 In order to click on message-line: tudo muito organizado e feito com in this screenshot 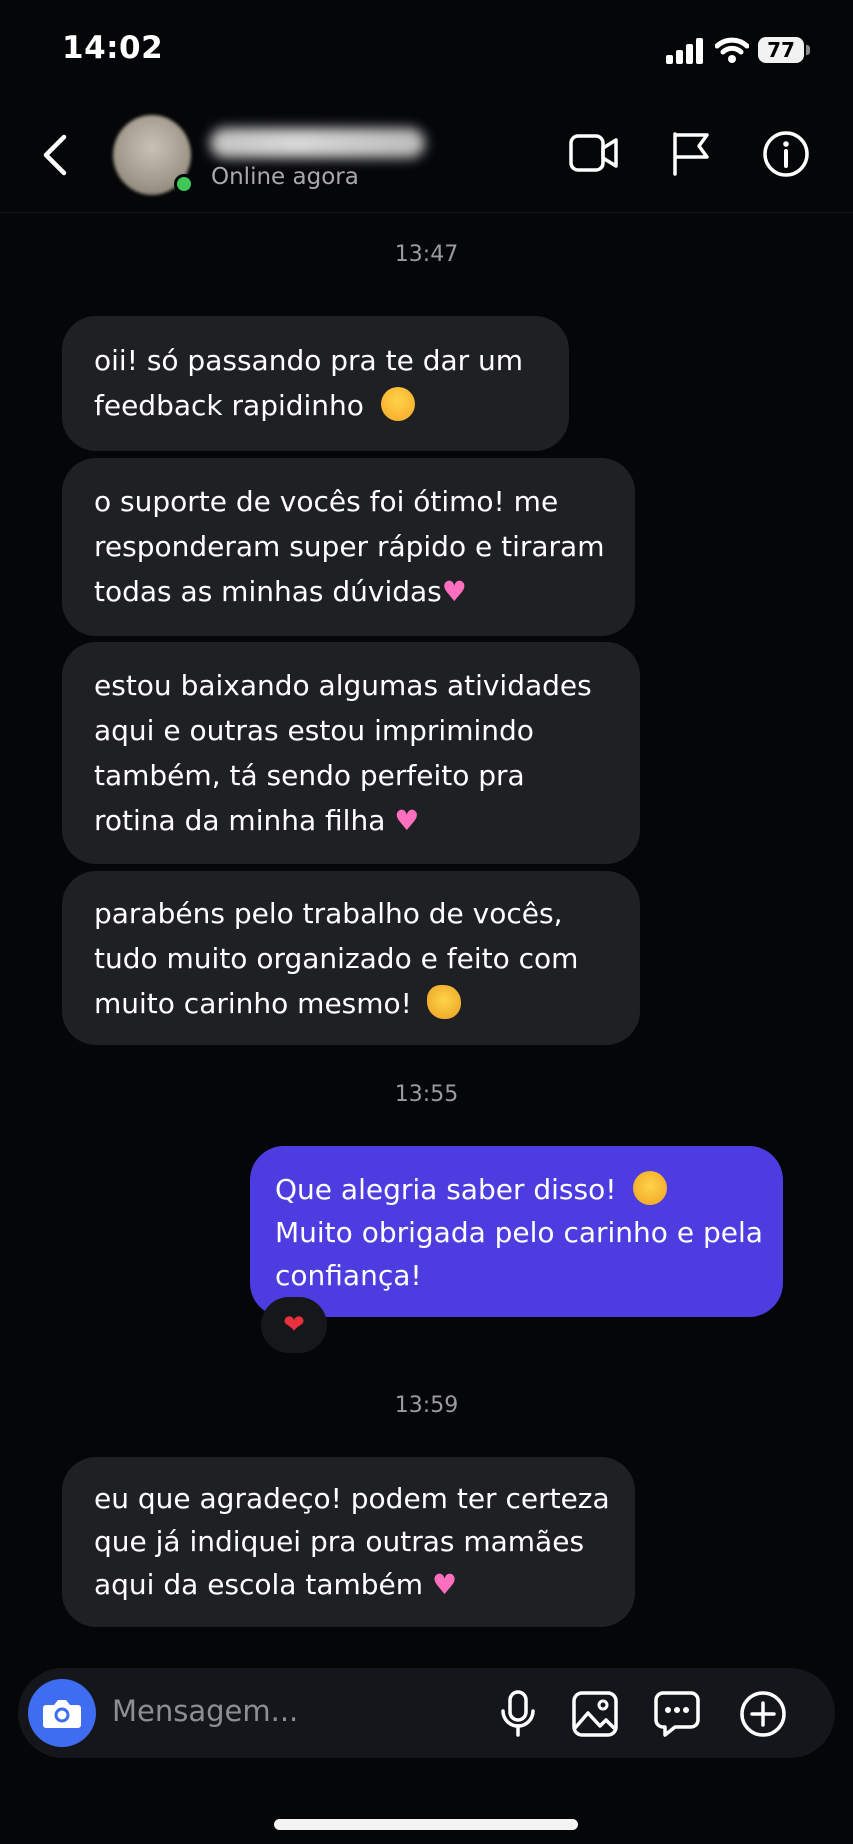, I will do `click(336, 958)`.